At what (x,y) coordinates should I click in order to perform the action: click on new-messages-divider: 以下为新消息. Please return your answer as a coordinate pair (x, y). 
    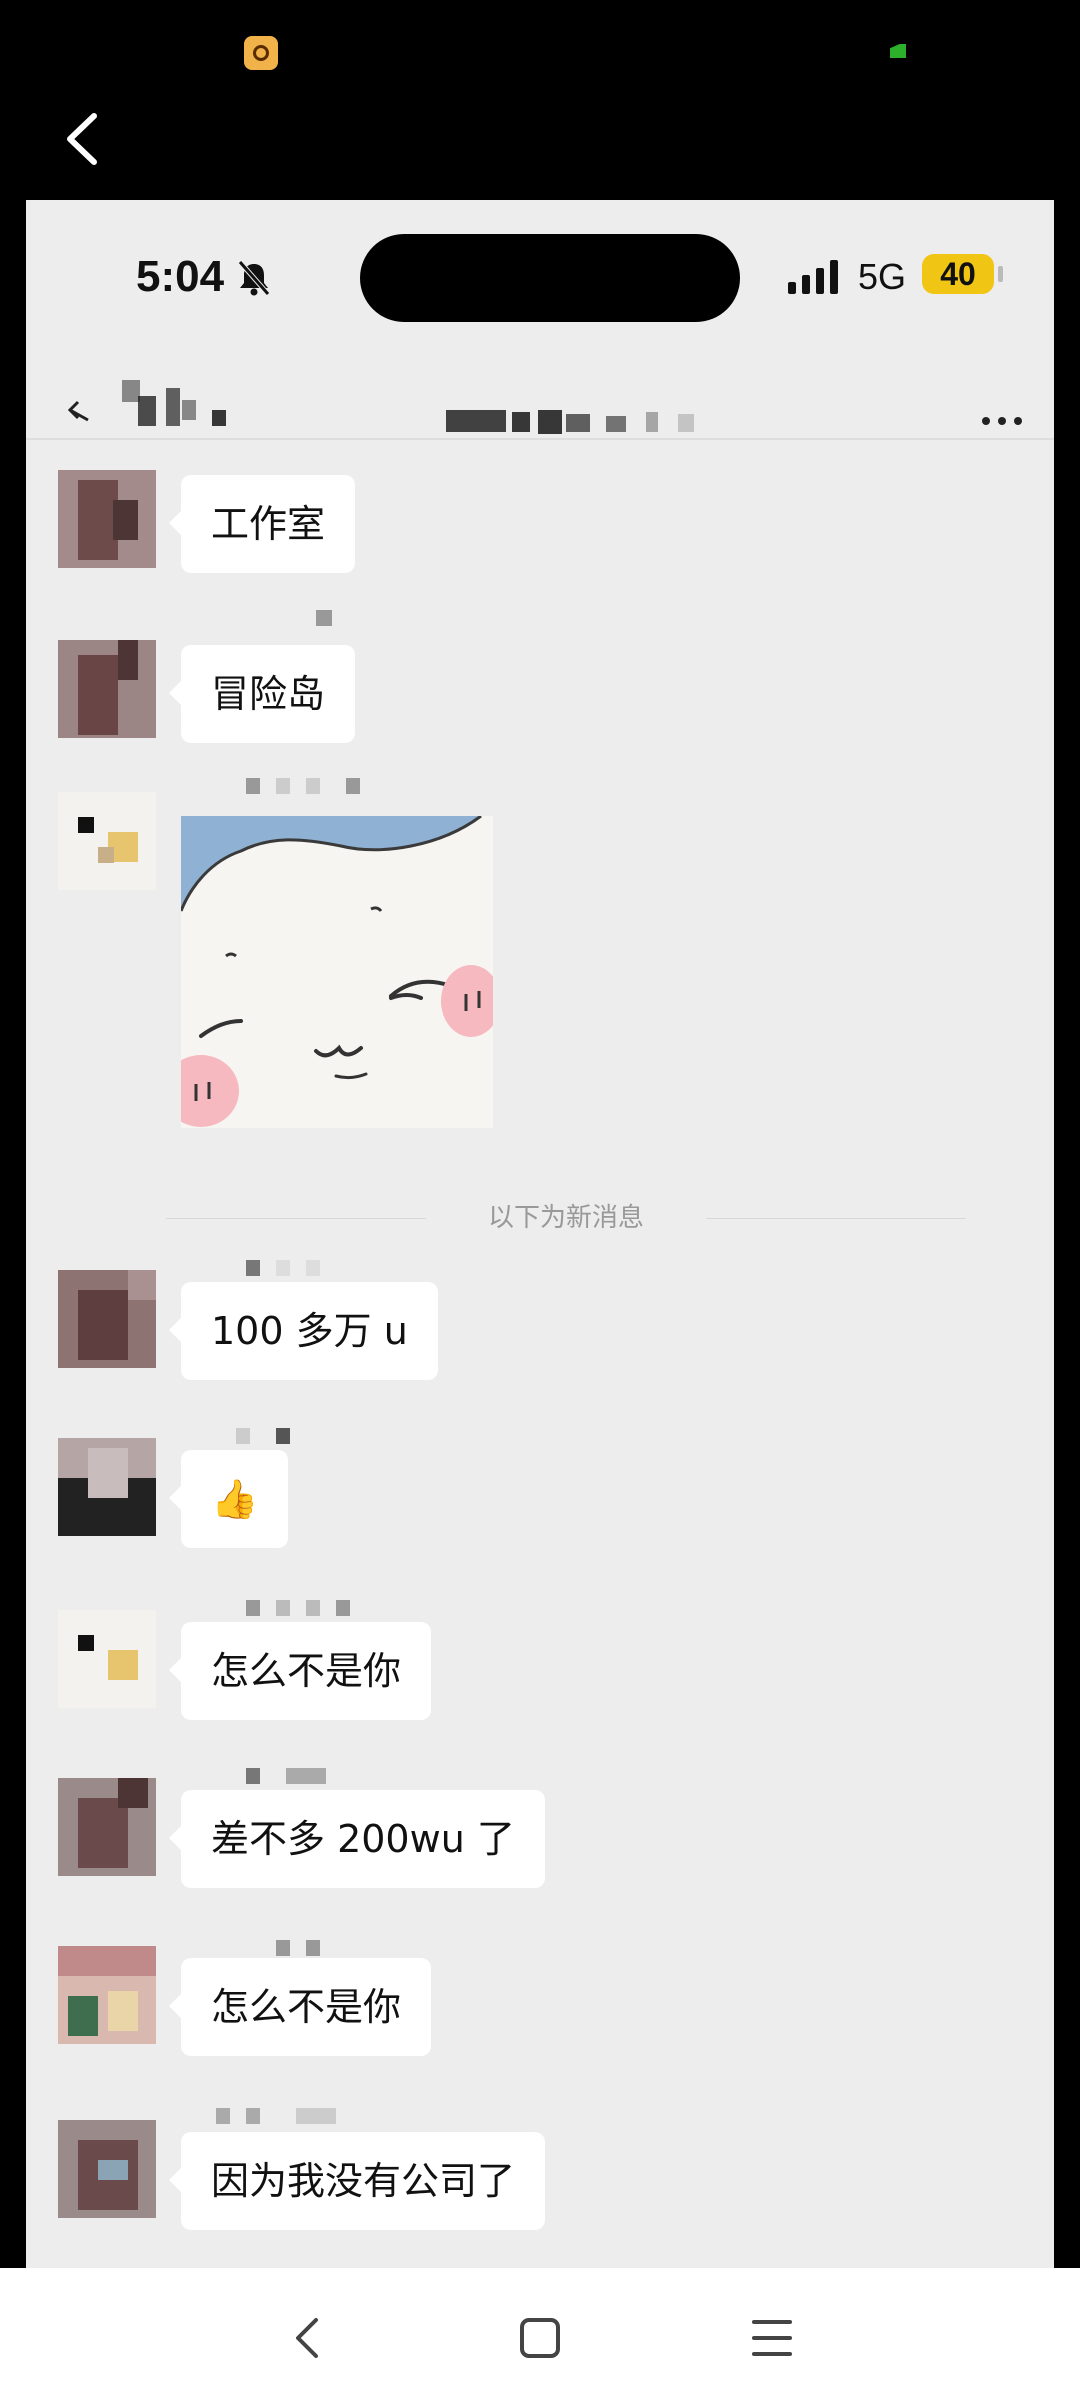
    Looking at the image, I should click on (566, 1218).